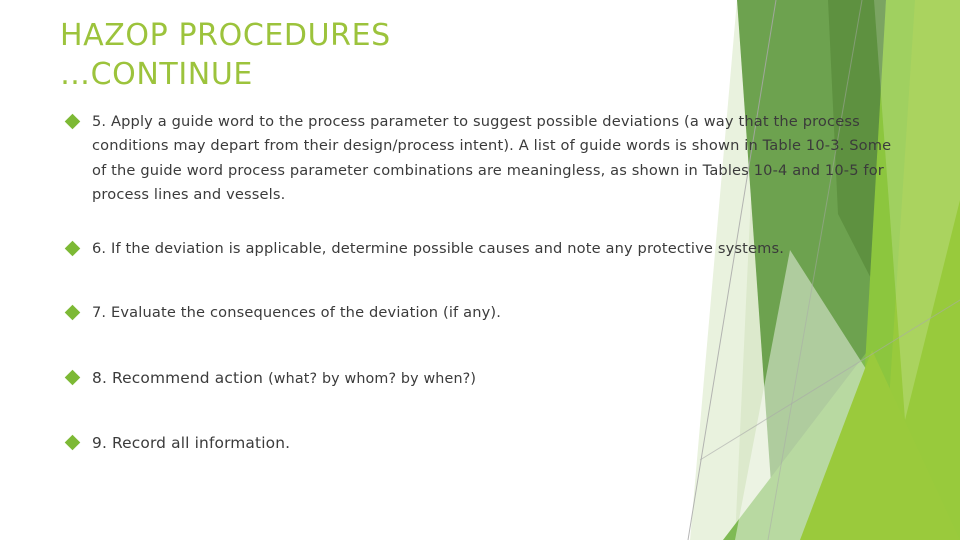 The height and width of the screenshot is (540, 960). Describe the element at coordinates (191, 443) in the screenshot. I see `bullet-text-step-9: 9. Record all information.` at that location.